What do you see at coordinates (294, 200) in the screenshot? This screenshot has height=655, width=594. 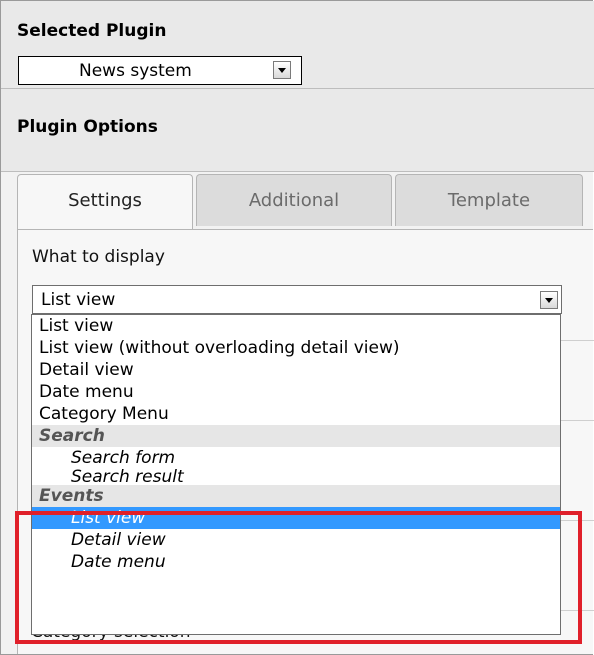 I see `tab-additional: Additional` at bounding box center [294, 200].